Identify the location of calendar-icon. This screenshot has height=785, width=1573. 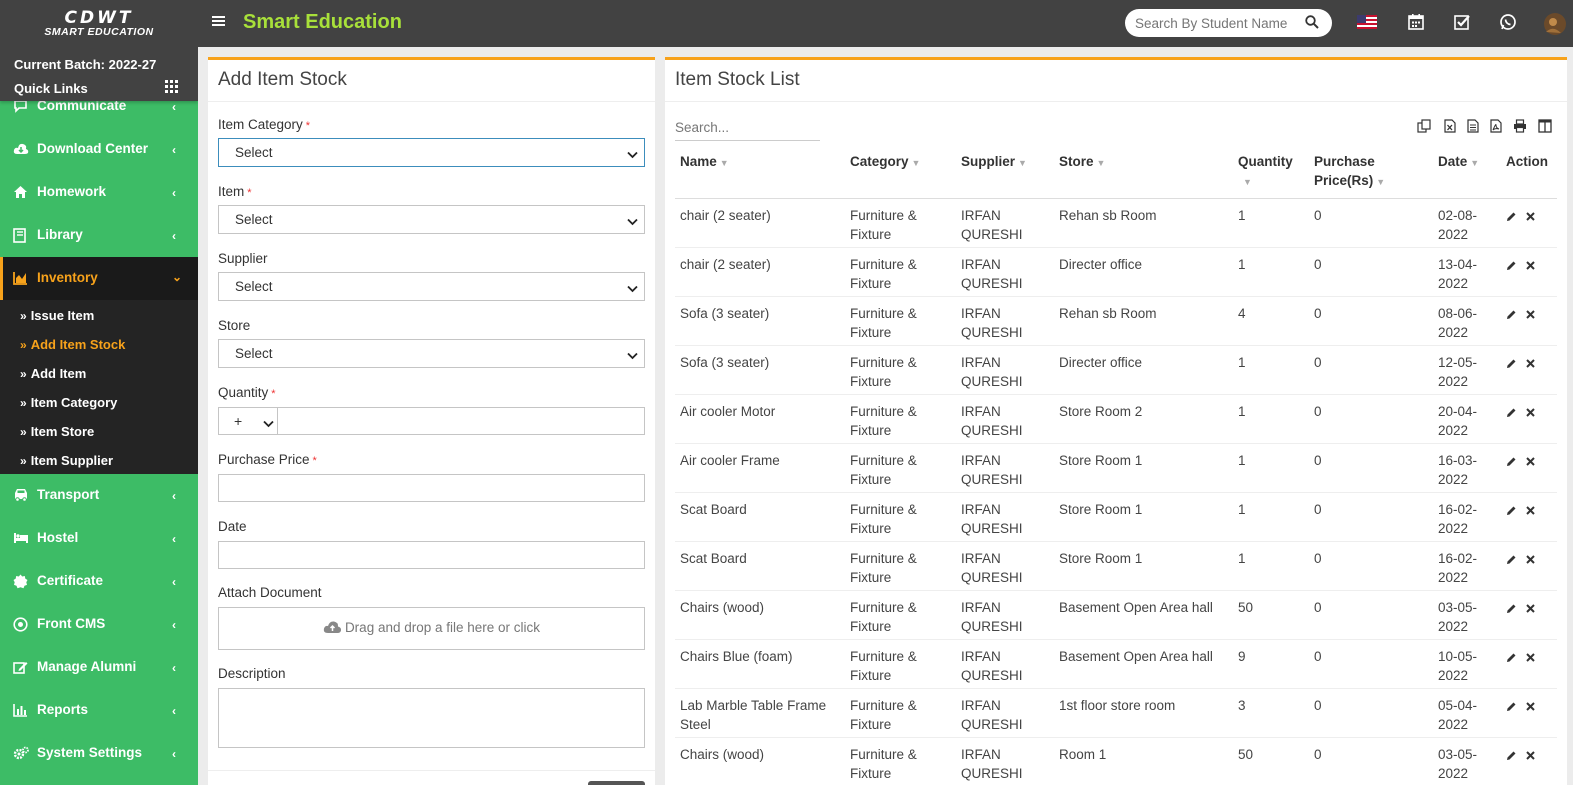
(1417, 23).